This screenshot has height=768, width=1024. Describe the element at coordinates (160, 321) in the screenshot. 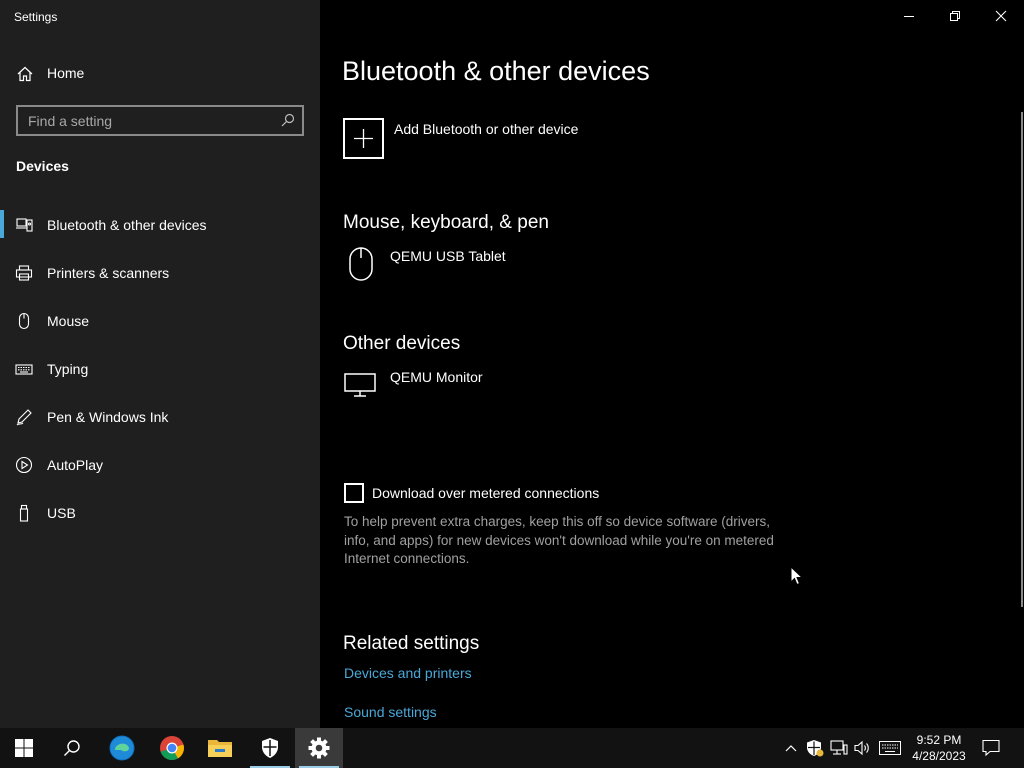

I see `sidebar-item-mouse: Mouse` at that location.